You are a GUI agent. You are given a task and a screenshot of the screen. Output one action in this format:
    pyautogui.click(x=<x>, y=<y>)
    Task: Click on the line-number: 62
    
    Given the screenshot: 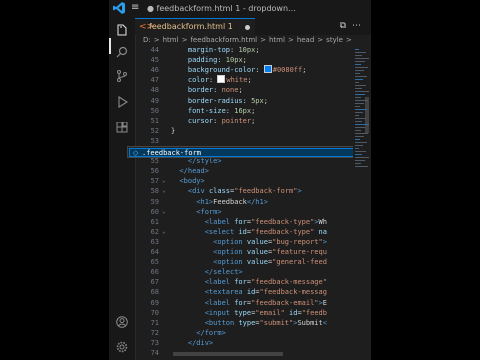 What is the action you would take?
    pyautogui.click(x=154, y=231)
    